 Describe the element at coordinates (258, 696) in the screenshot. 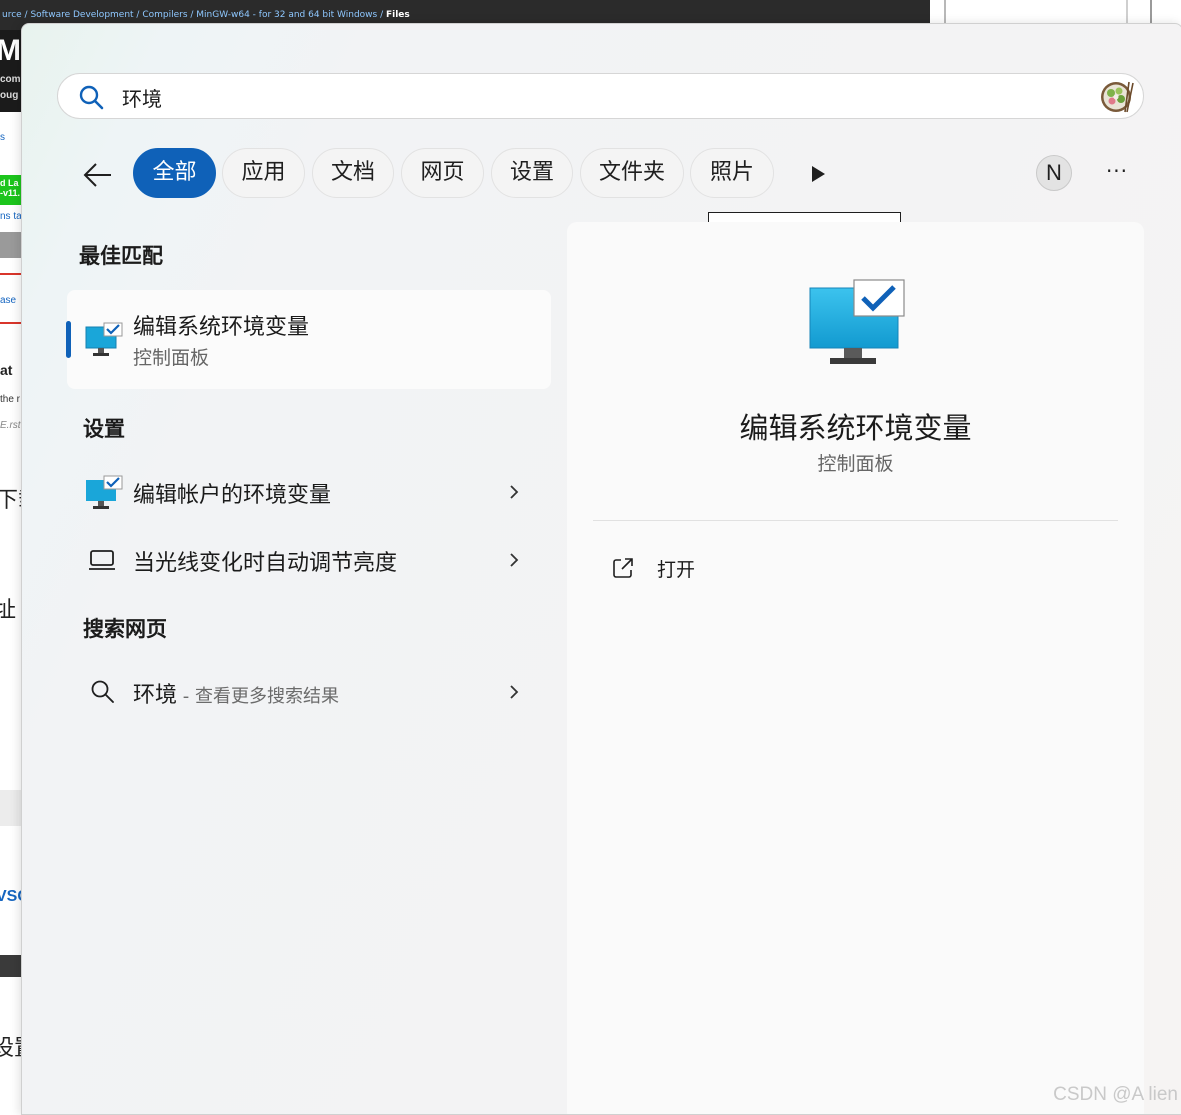

I see `web-search-suffix: - 查看更多搜索结果` at that location.